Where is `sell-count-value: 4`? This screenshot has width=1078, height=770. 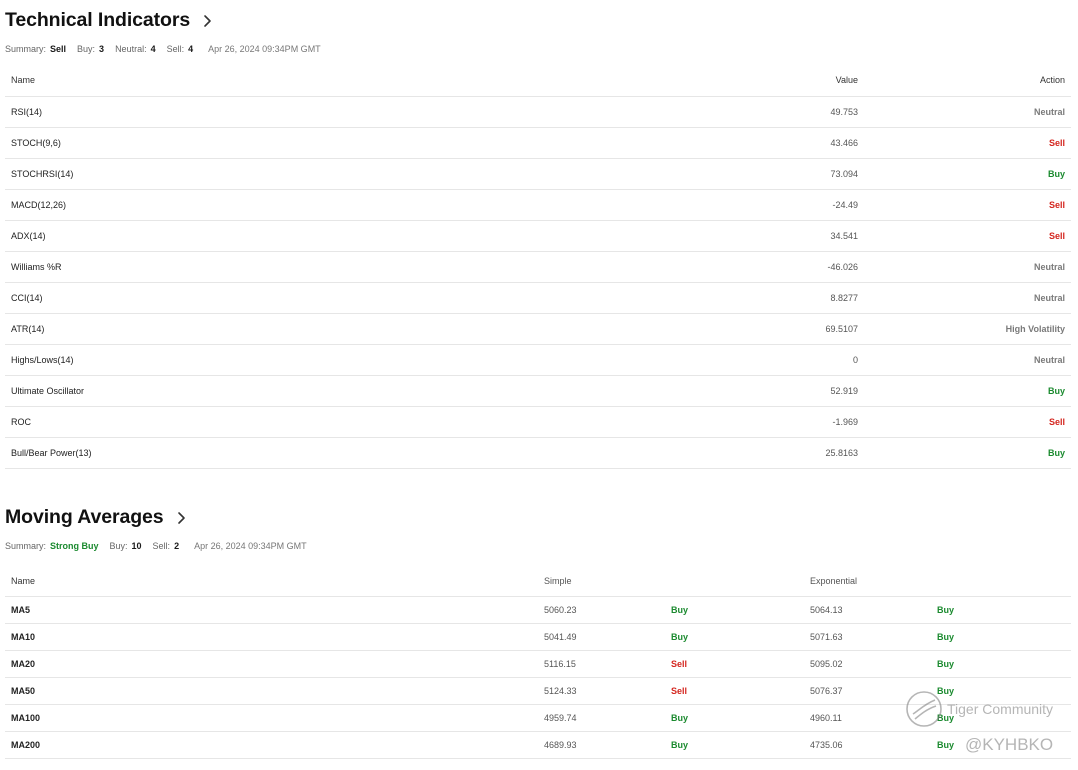
sell-count-value: 4 is located at coordinates (191, 49).